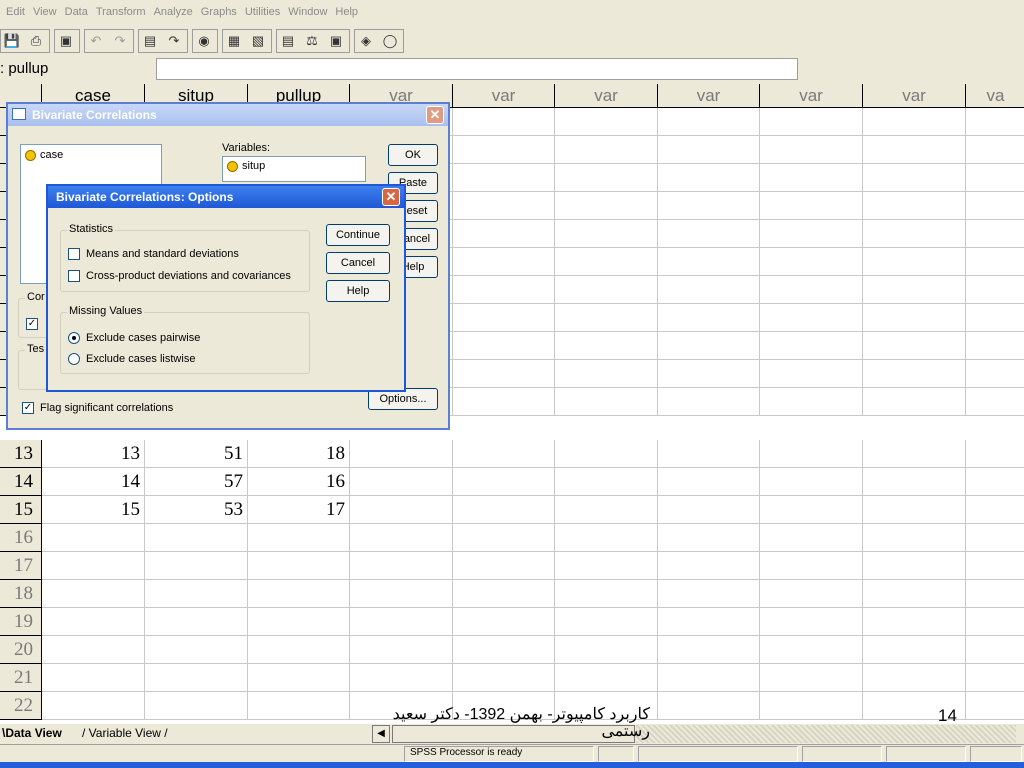 This screenshot has height=768, width=1024. What do you see at coordinates (299, 482) in the screenshot?
I see `grid-cell: 16` at bounding box center [299, 482].